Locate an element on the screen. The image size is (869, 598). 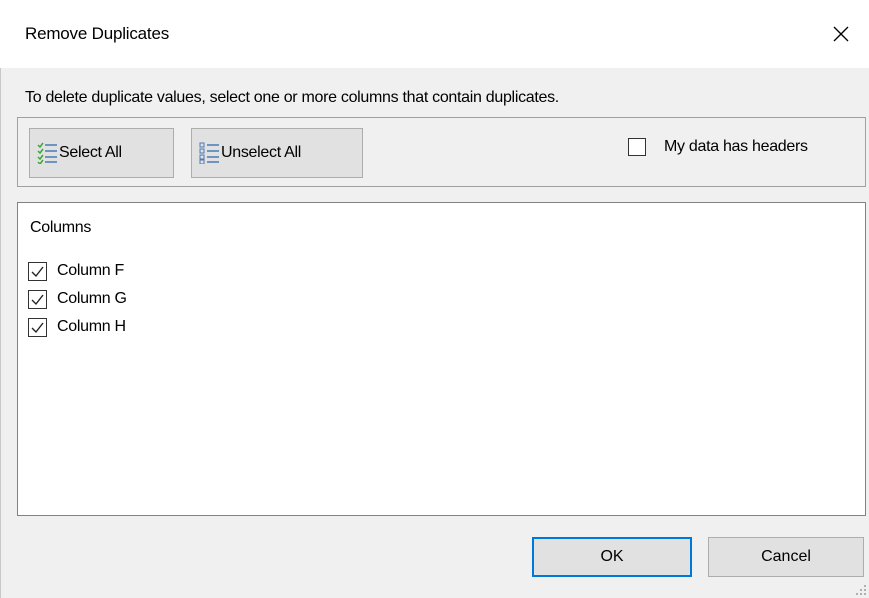
column-f-checkbox is located at coordinates (37, 271).